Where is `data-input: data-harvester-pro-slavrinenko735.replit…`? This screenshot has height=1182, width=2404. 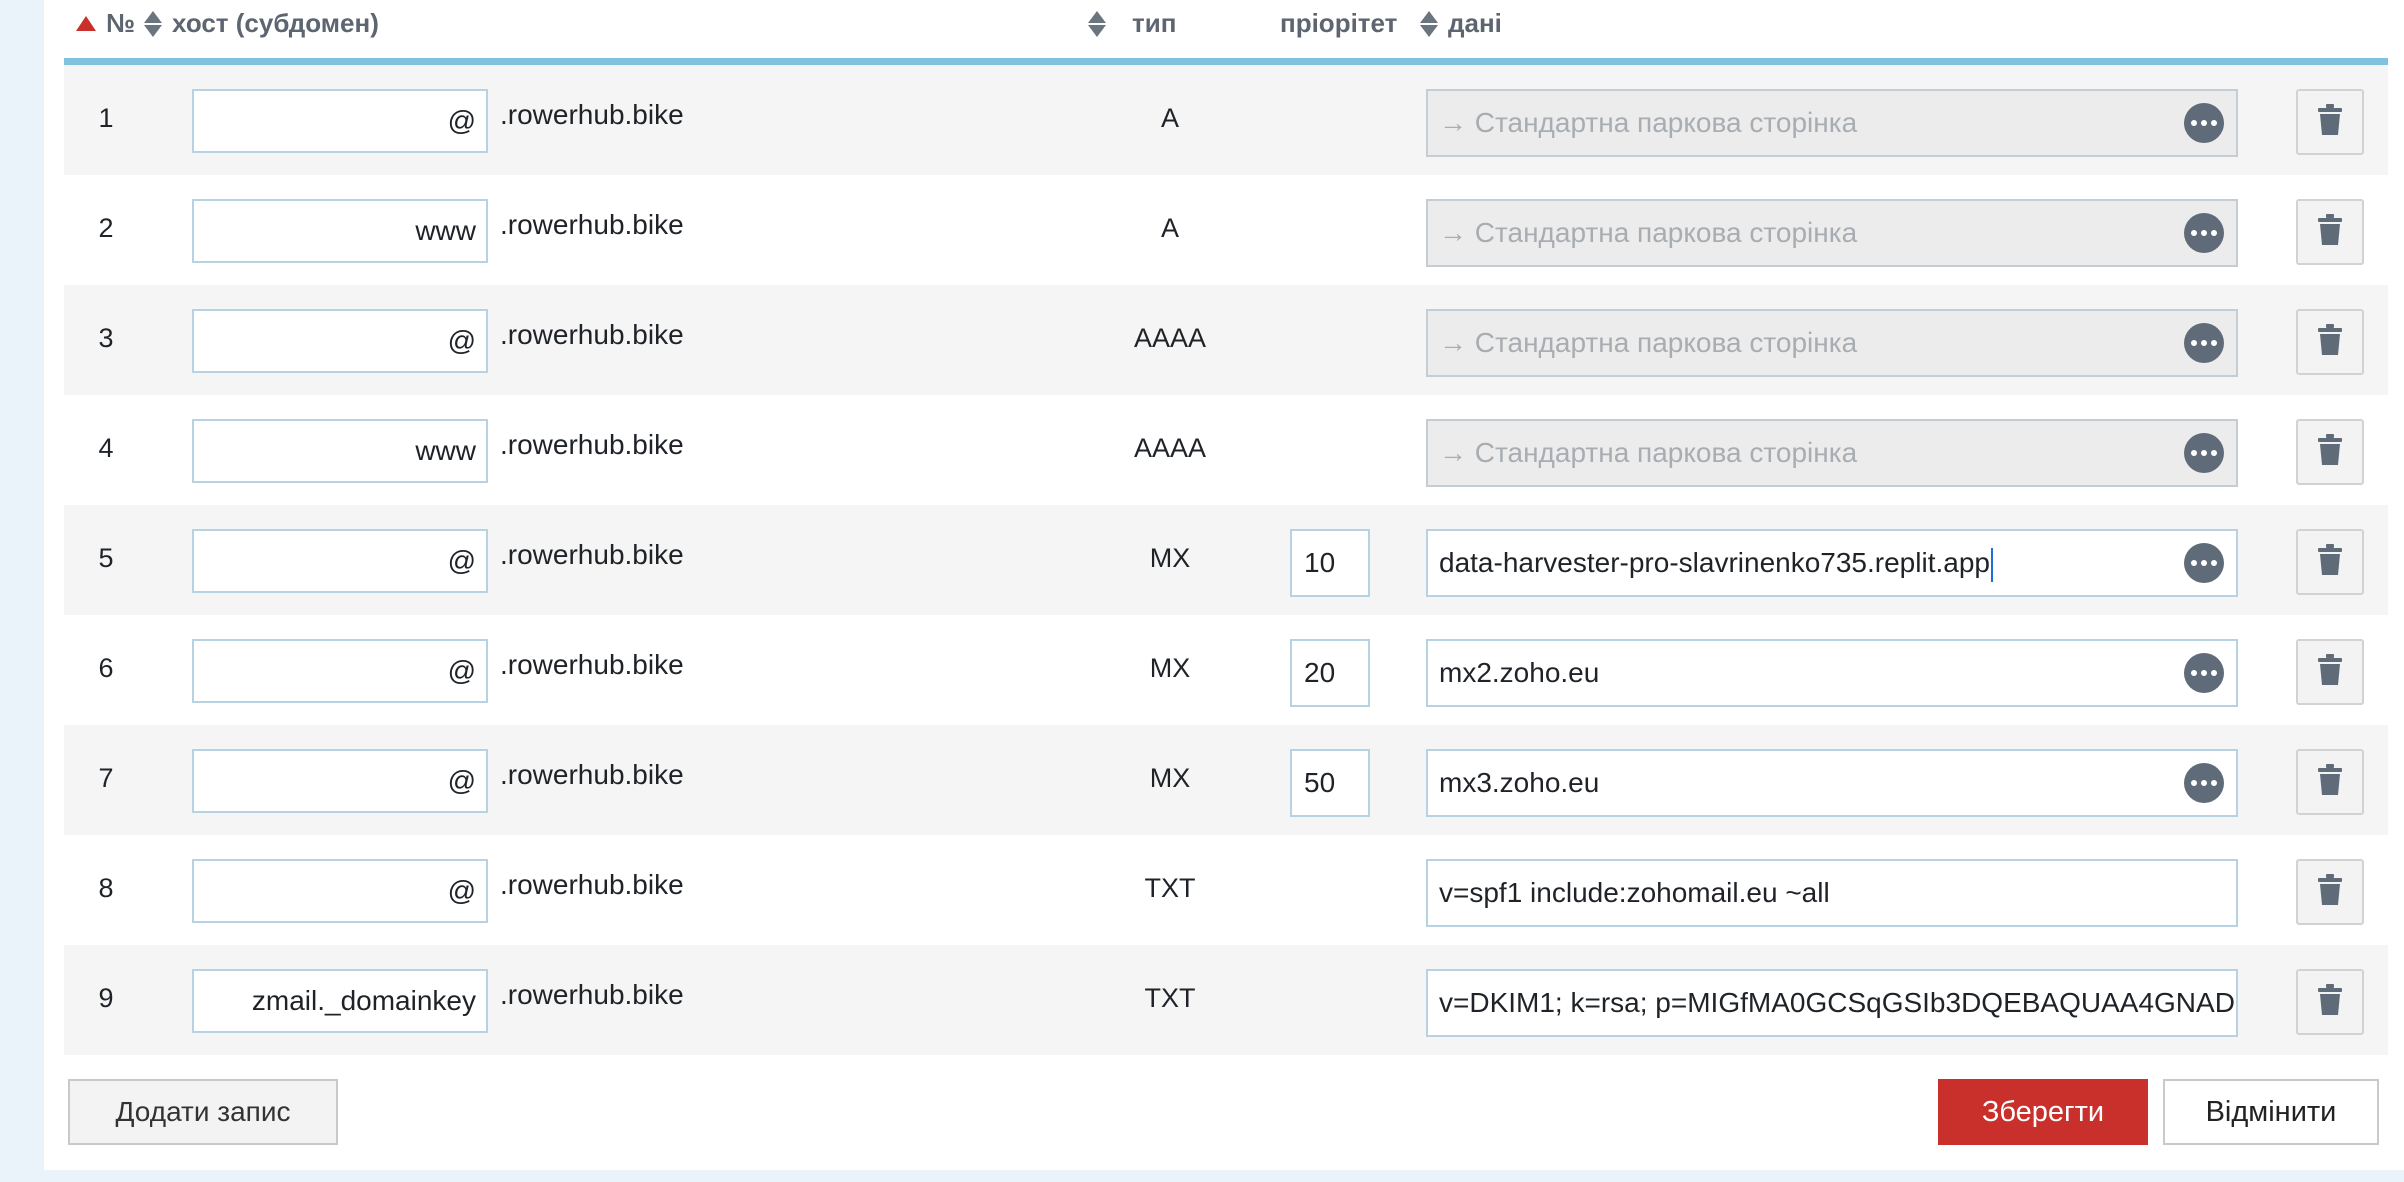 data-input: data-harvester-pro-slavrinenko735.replit… is located at coordinates (1832, 563).